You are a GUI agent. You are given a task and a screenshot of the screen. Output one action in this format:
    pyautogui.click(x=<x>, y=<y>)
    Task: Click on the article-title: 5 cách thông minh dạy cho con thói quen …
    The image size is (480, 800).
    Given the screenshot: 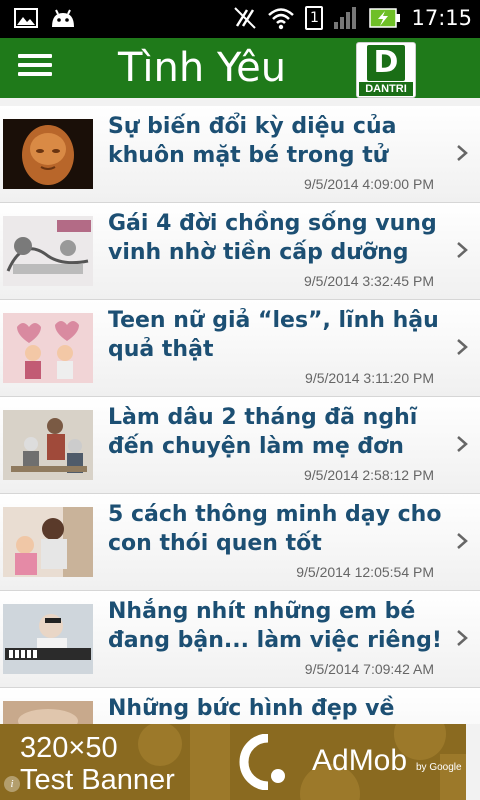 What is the action you would take?
    pyautogui.click(x=275, y=529)
    